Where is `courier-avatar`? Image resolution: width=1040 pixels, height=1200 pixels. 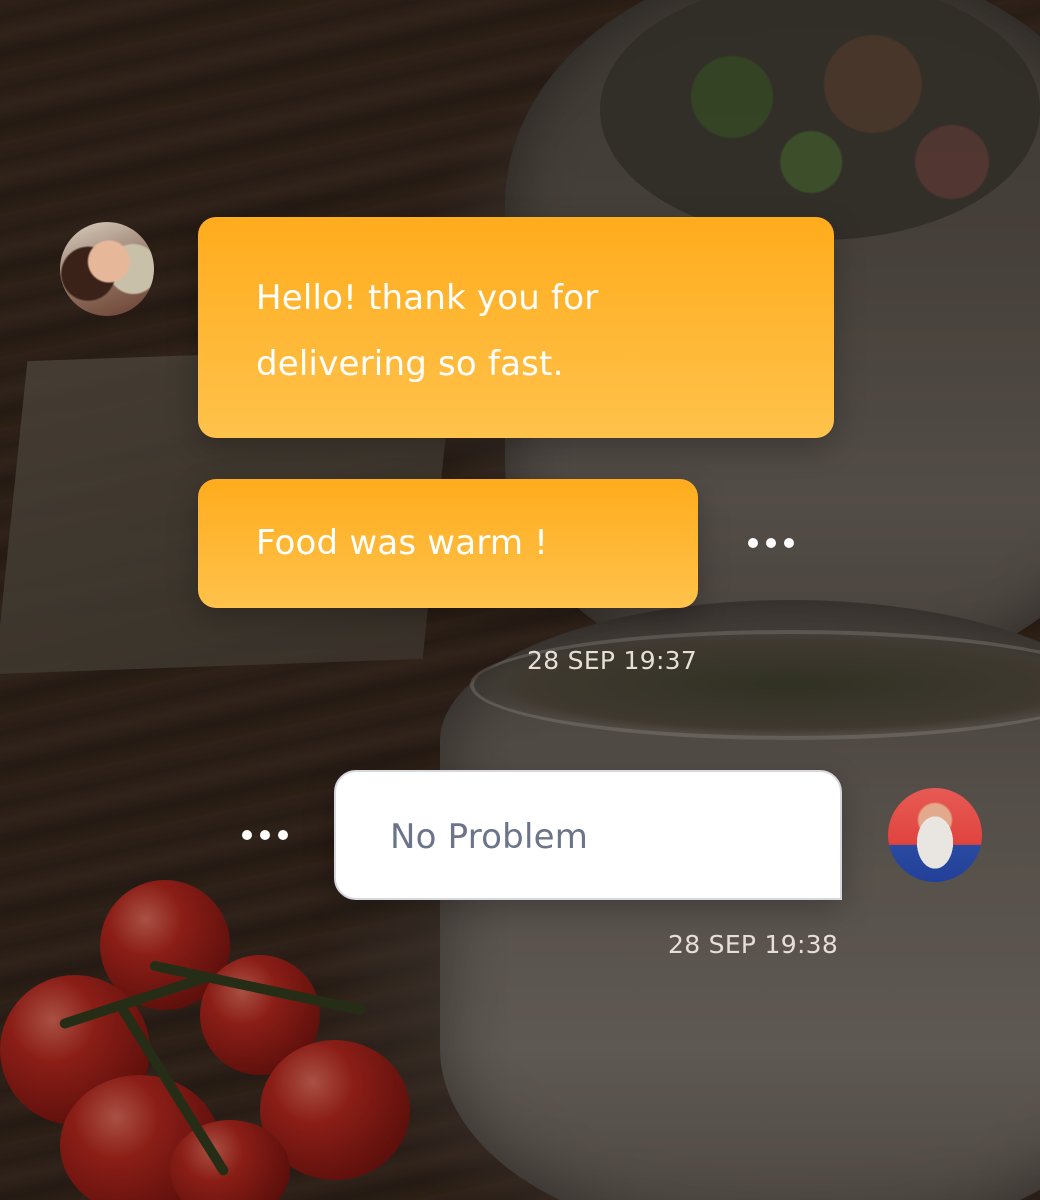
courier-avatar is located at coordinates (935, 835).